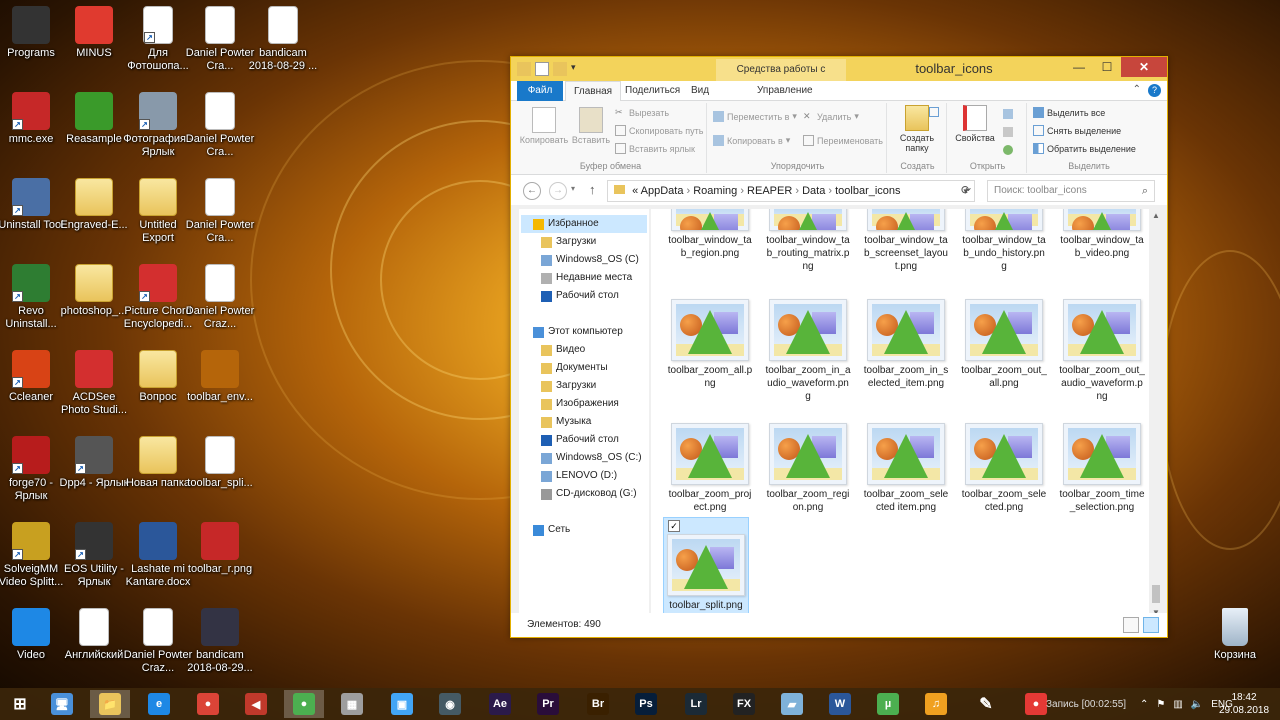 Image resolution: width=1280 pixels, height=720 pixels. I want to click on invert-selection-button: Обратить выделение, so click(1084, 148).